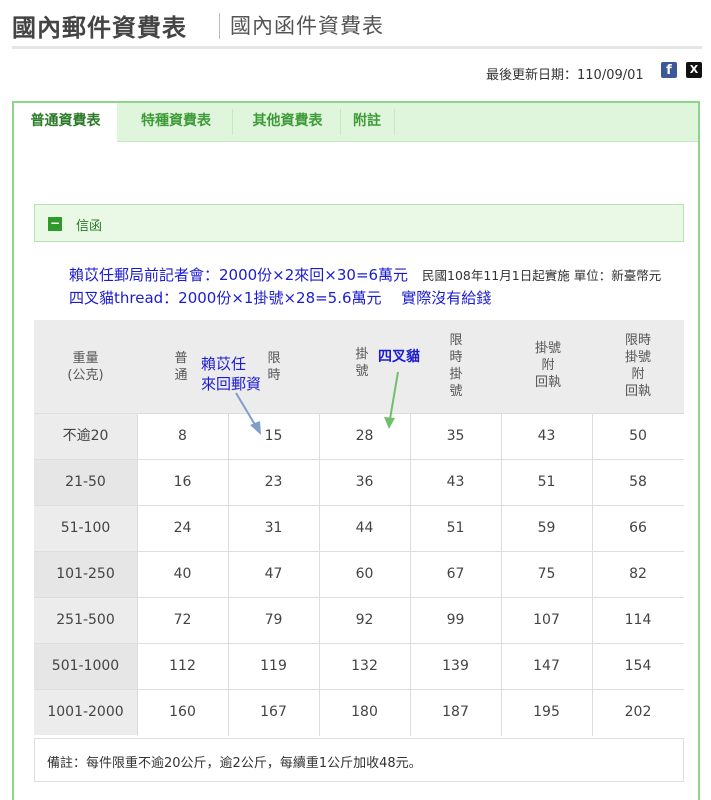 This screenshot has width=711, height=800. Describe the element at coordinates (394, 395) in the screenshot. I see `arrow-green-line` at that location.